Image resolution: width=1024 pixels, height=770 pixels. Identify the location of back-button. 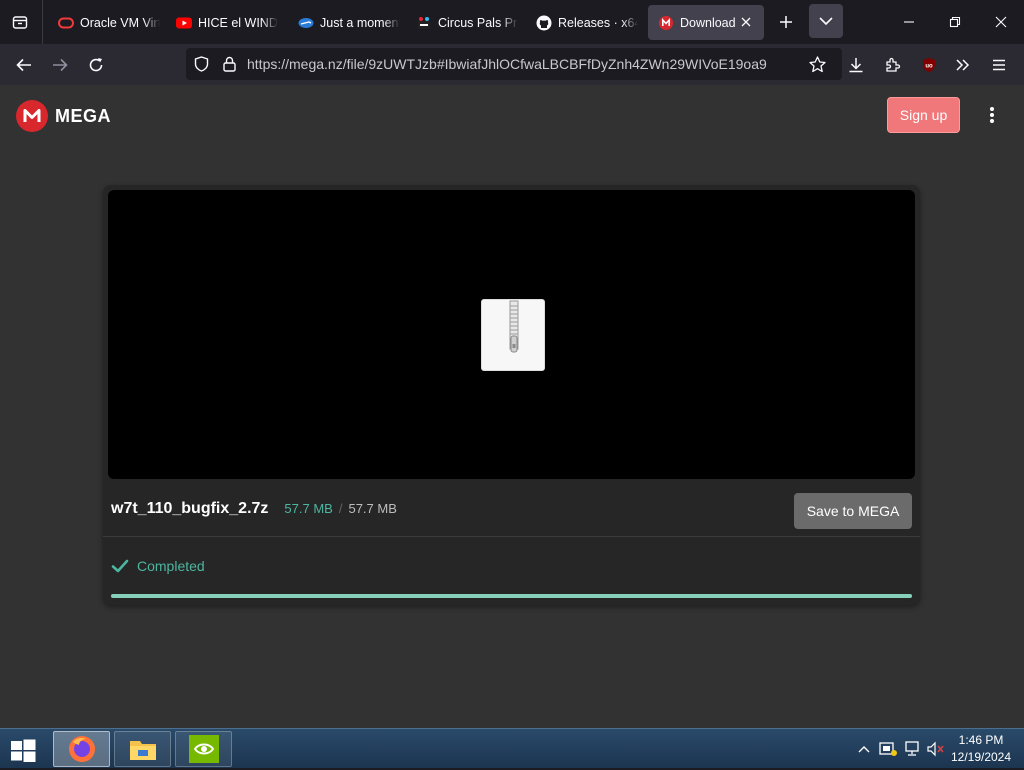
(24, 65).